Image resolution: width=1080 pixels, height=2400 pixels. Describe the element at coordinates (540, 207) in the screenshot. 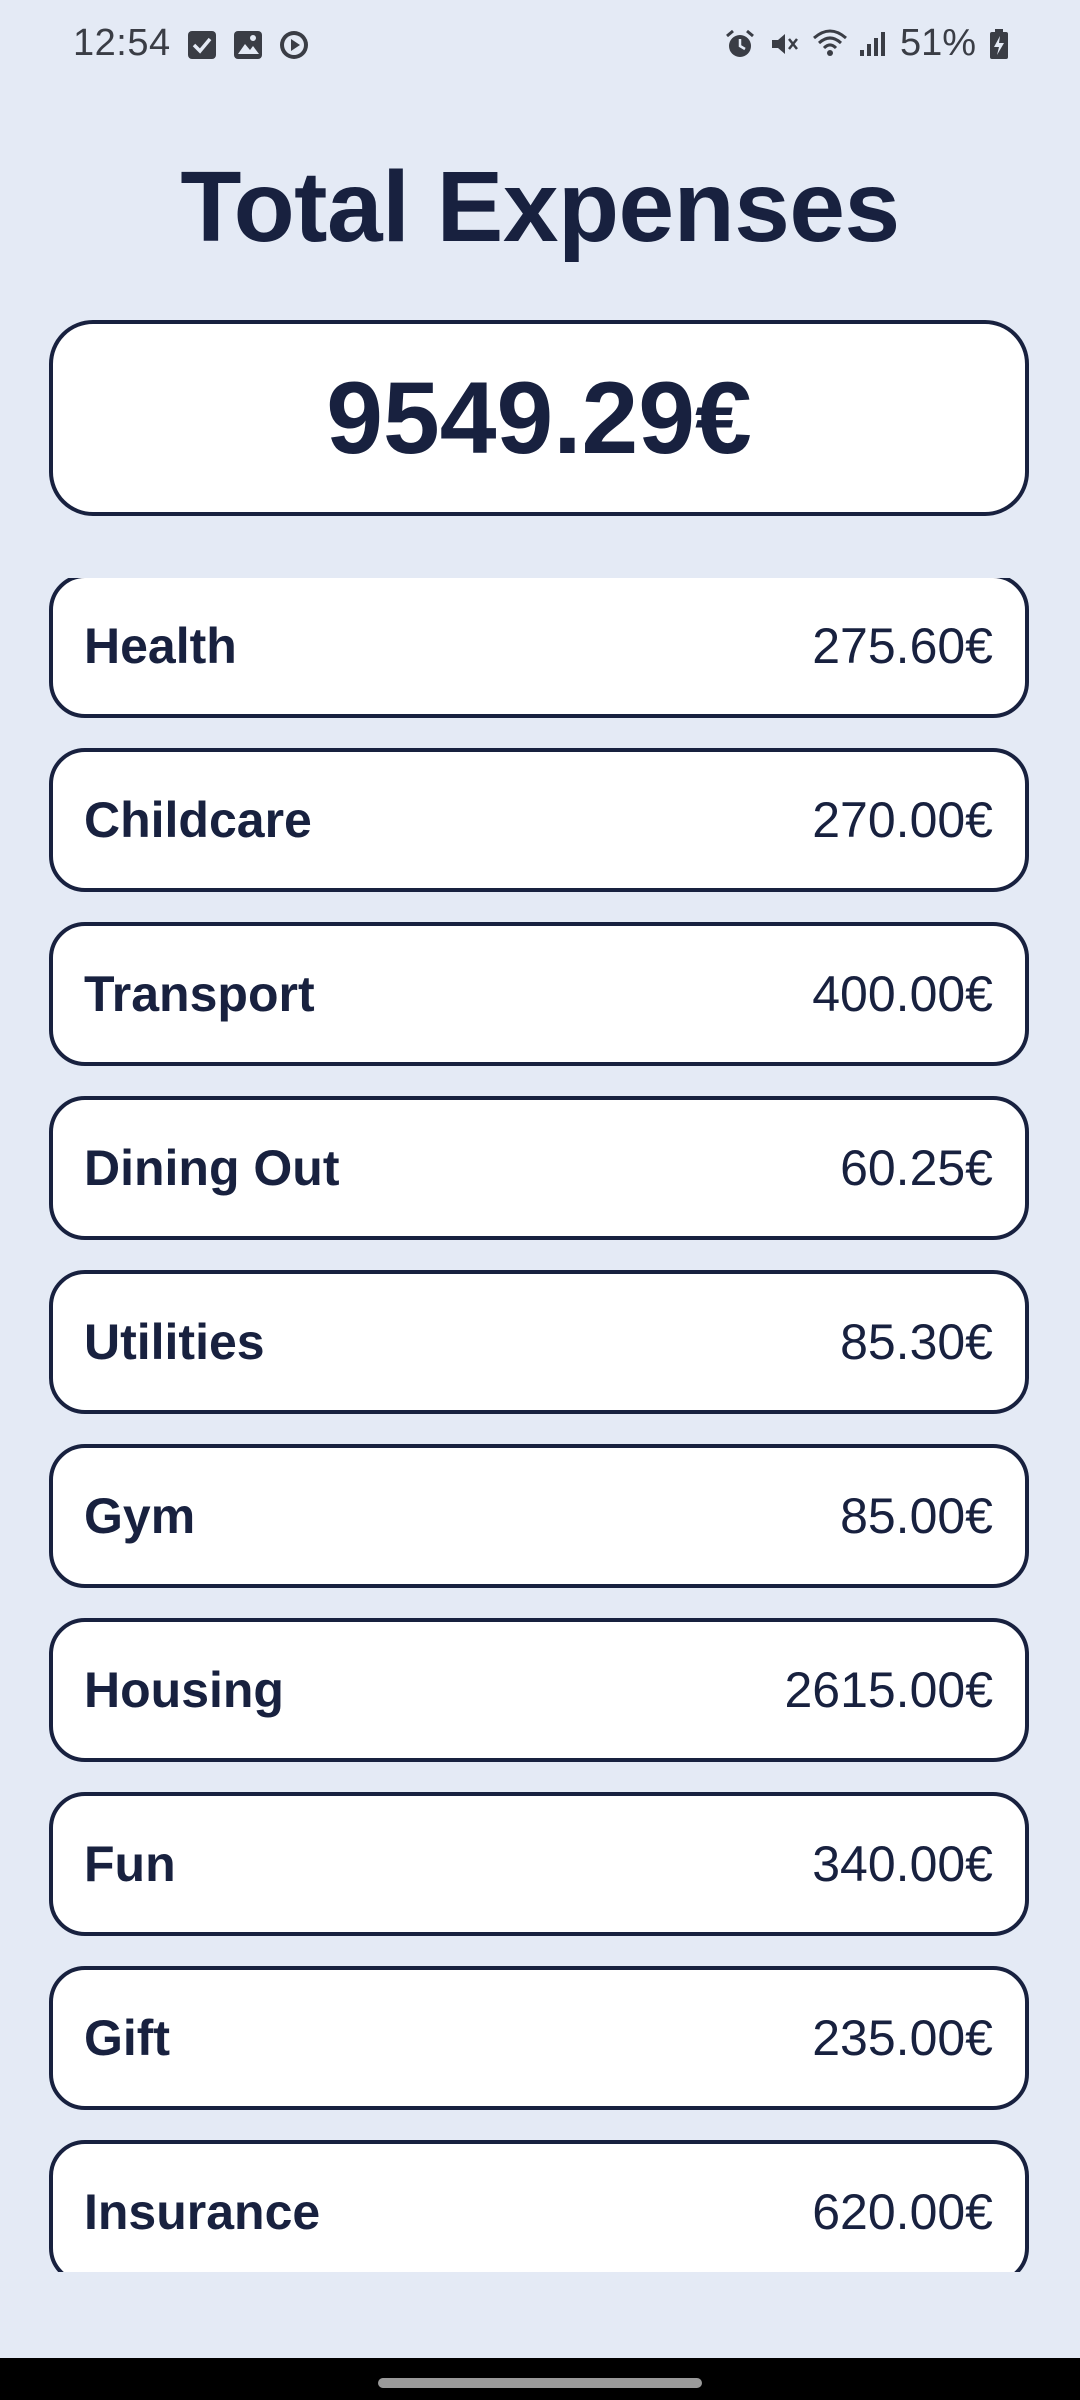

I see `page-title: Total Expenses` at that location.